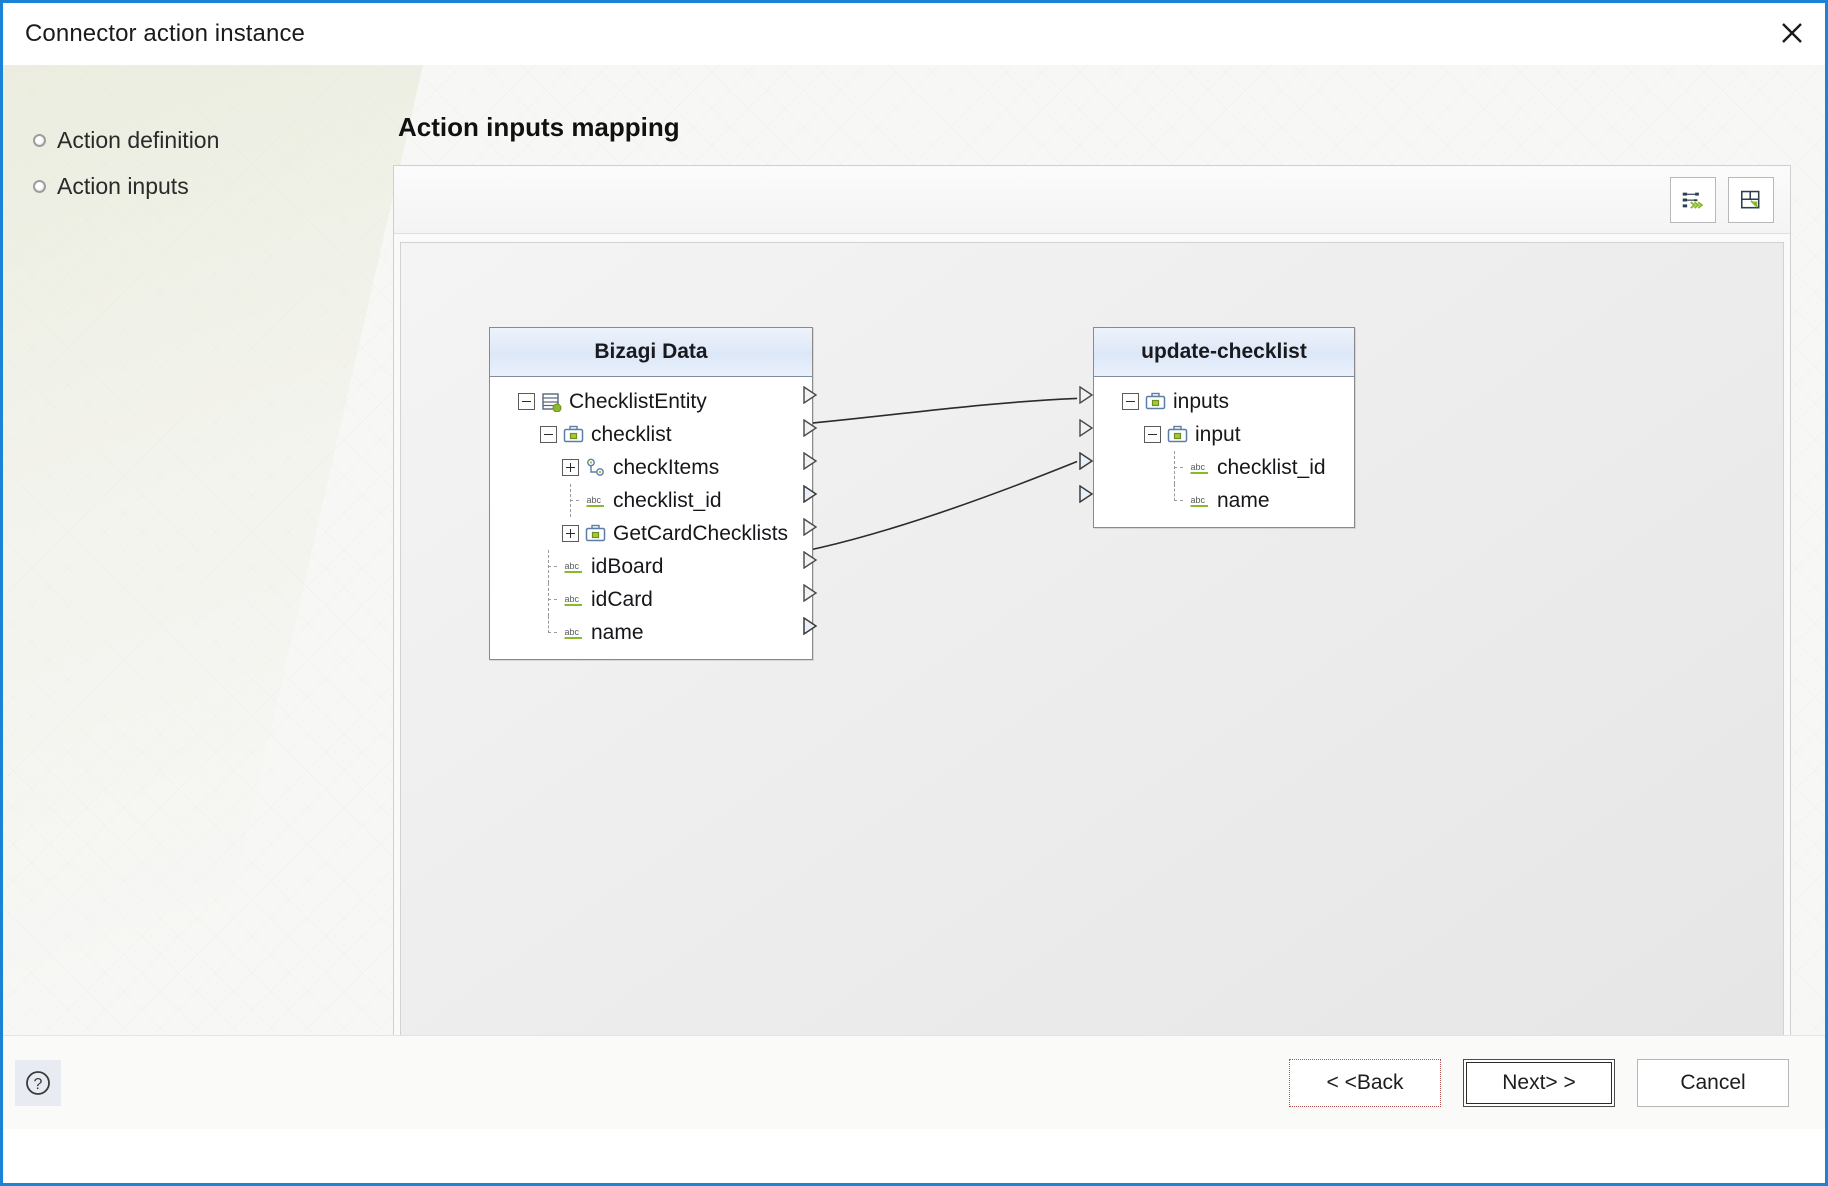  What do you see at coordinates (123, 185) in the screenshot?
I see `sidebar-item-label: Action inputs` at bounding box center [123, 185].